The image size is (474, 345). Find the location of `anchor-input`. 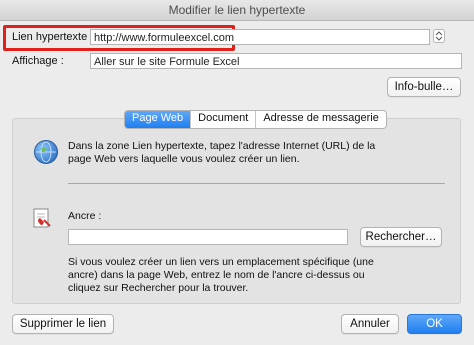

anchor-input is located at coordinates (208, 237).